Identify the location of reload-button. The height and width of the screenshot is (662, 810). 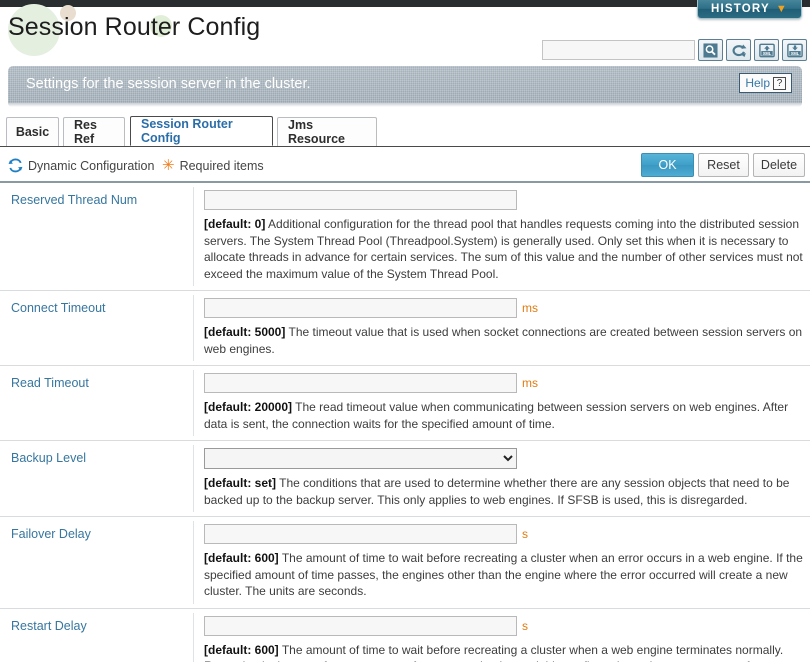
(738, 50).